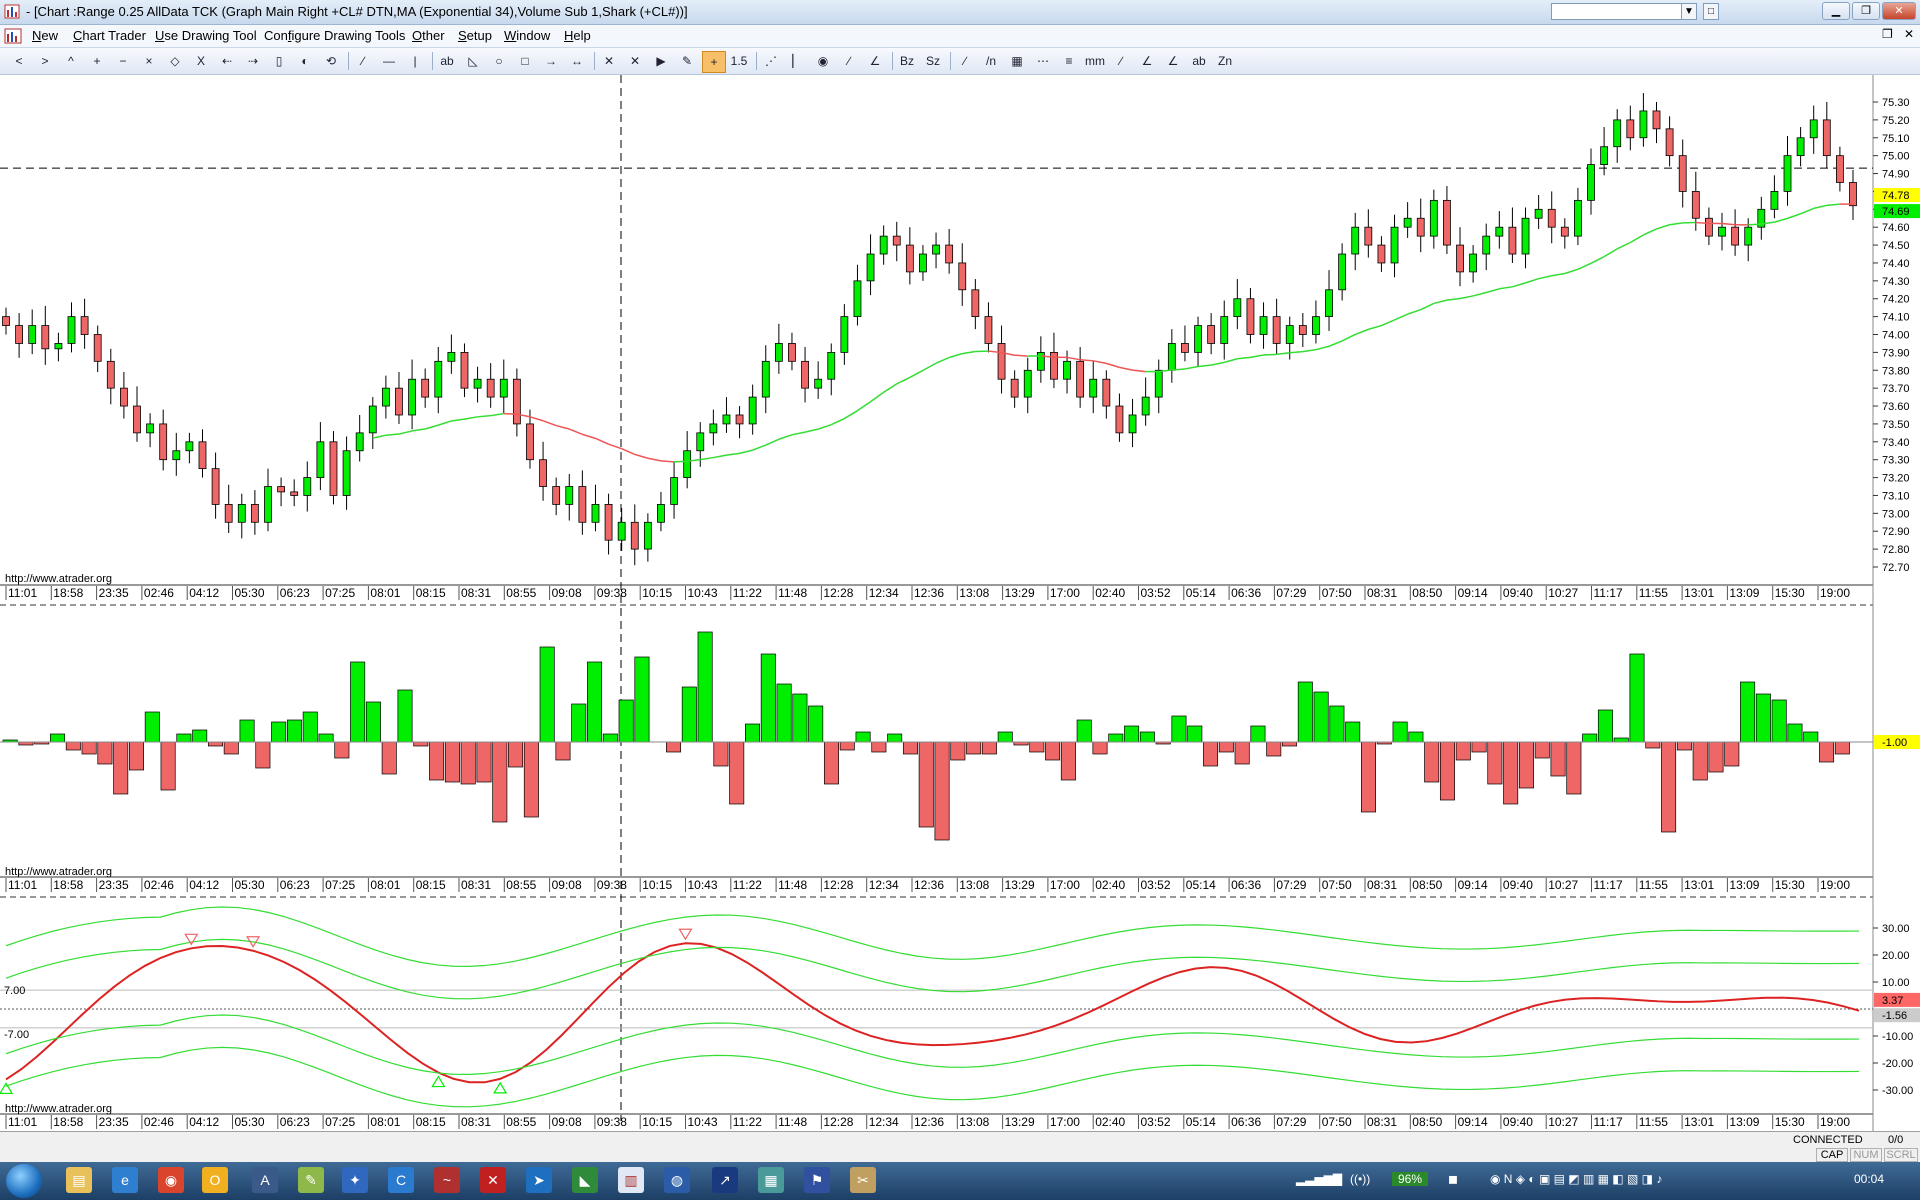 This screenshot has height=1200, width=1920. I want to click on menu-window: Window, so click(527, 35).